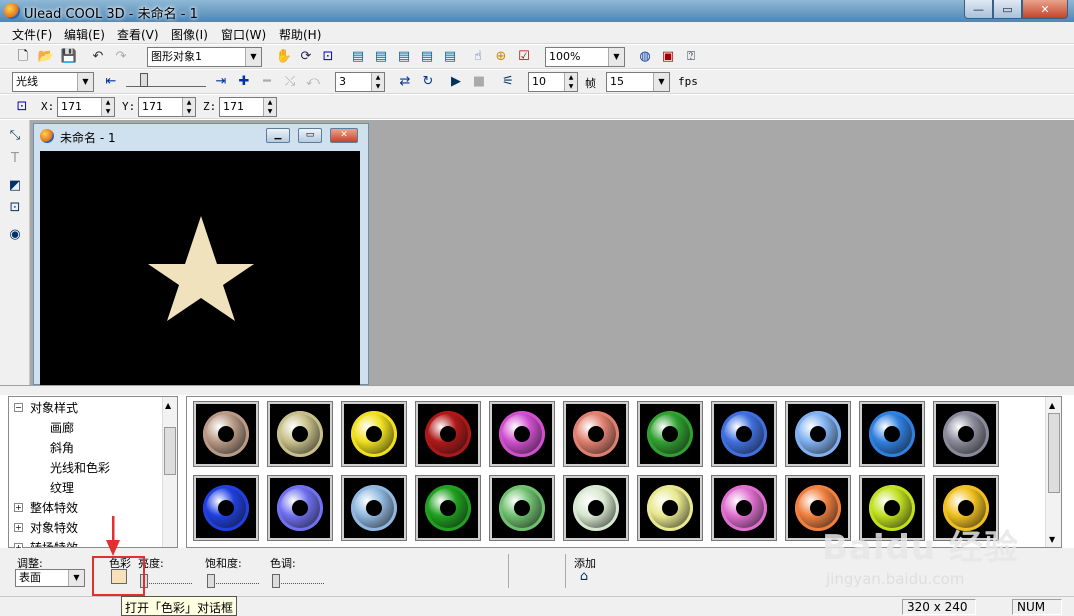  I want to click on layout4-icon: ▤, so click(427, 57).